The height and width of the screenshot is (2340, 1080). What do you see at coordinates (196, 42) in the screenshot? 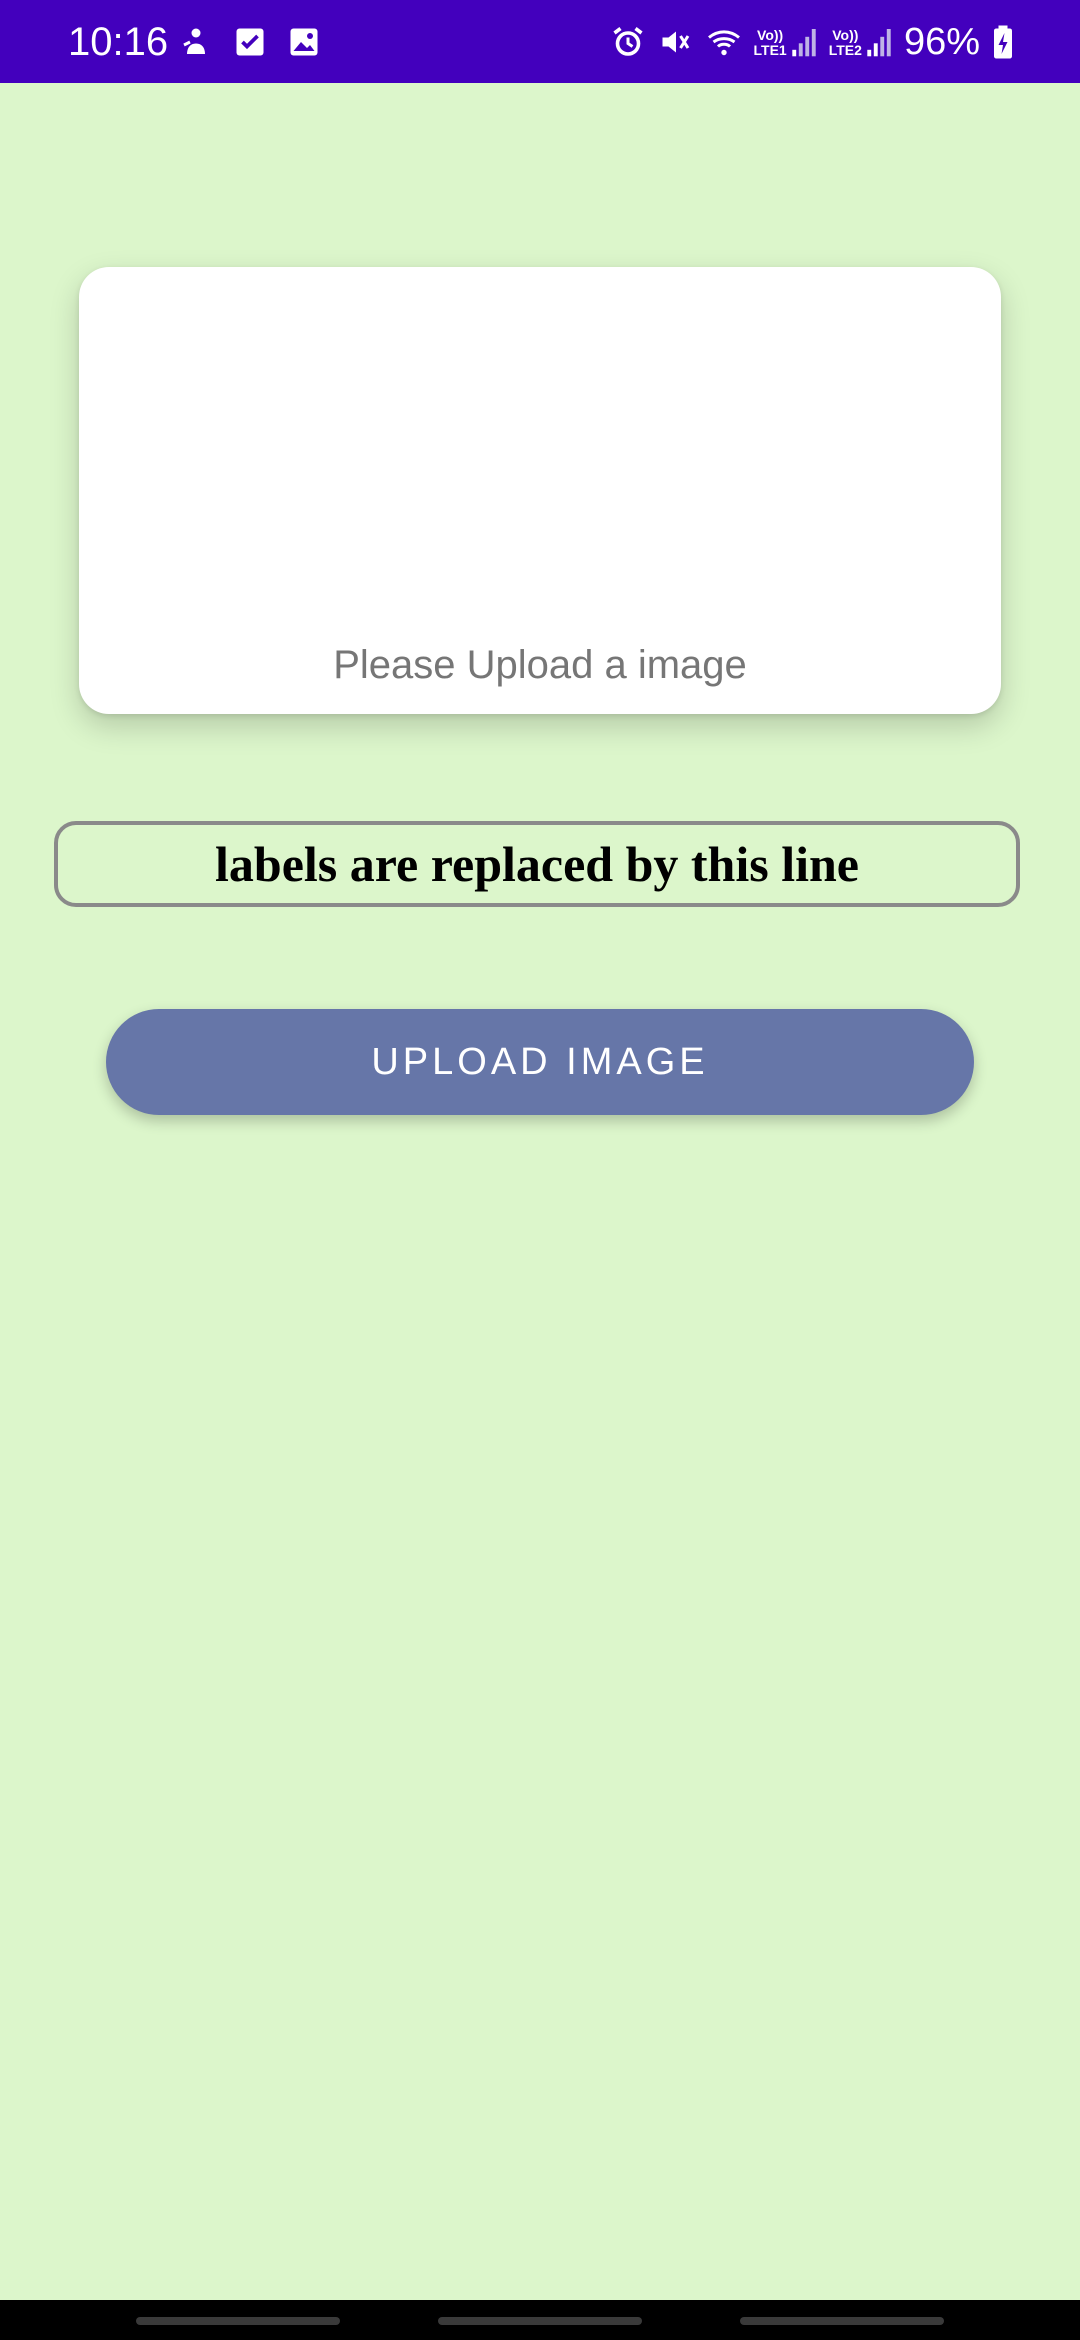
I see `person-notification-icon` at bounding box center [196, 42].